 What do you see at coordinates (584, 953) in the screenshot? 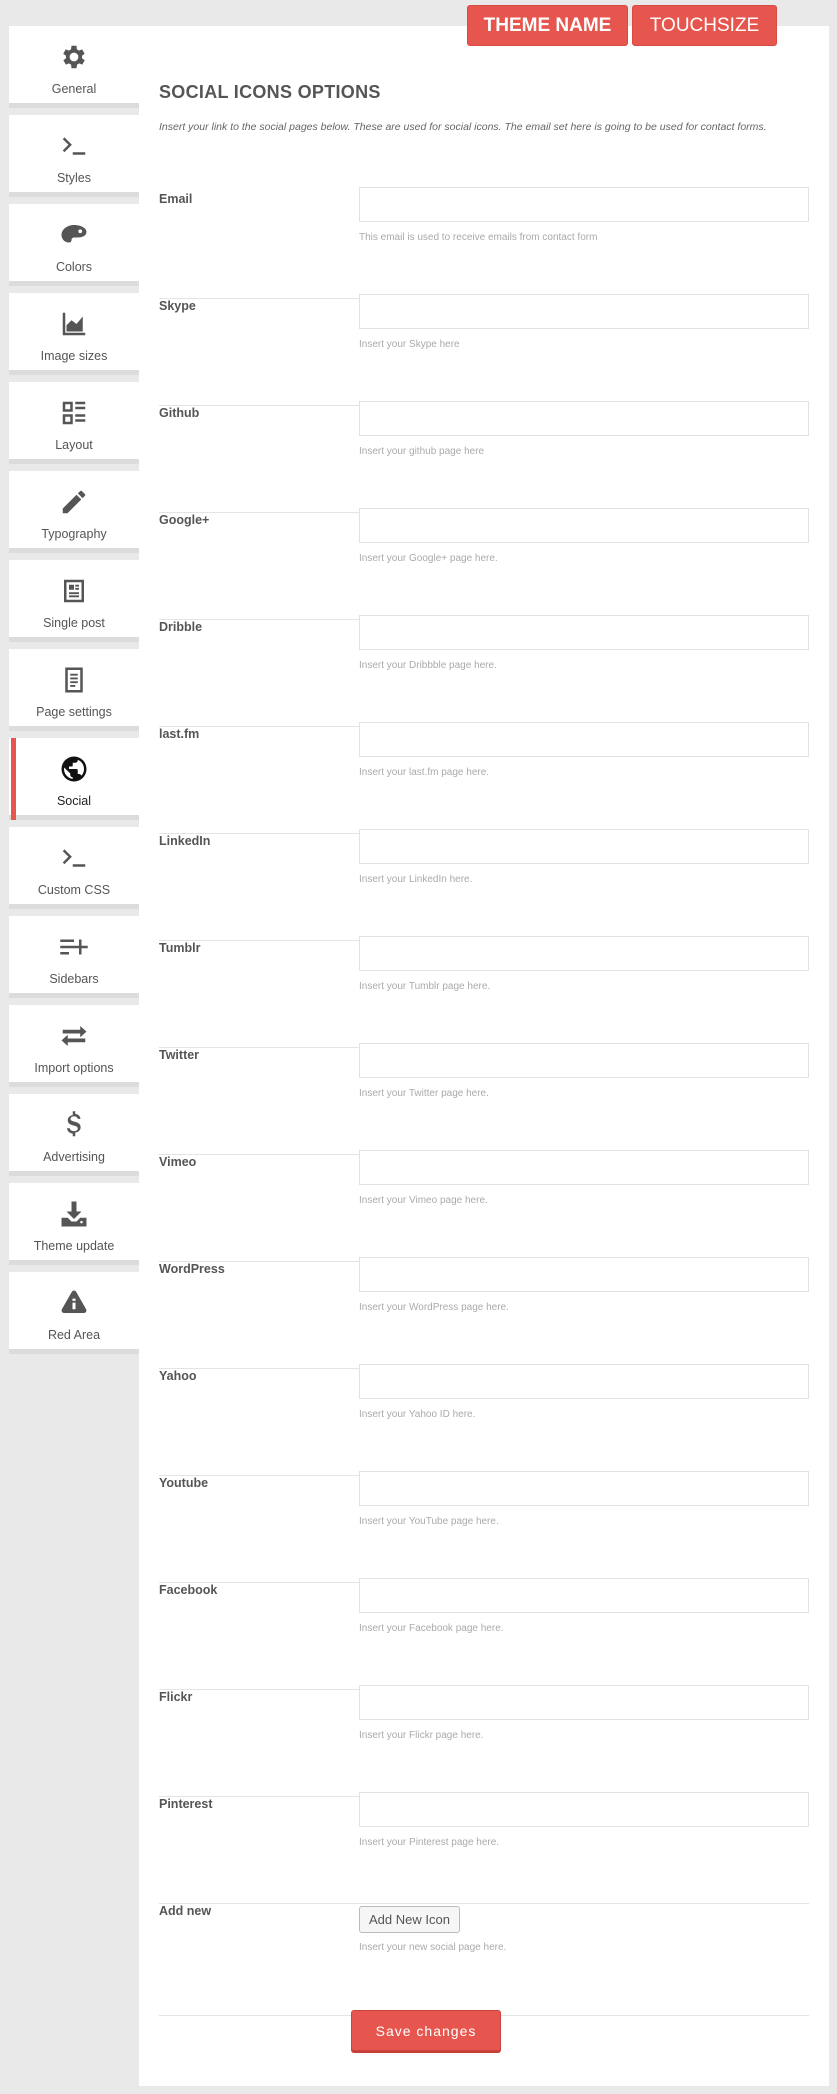
I see `tumblr-field` at bounding box center [584, 953].